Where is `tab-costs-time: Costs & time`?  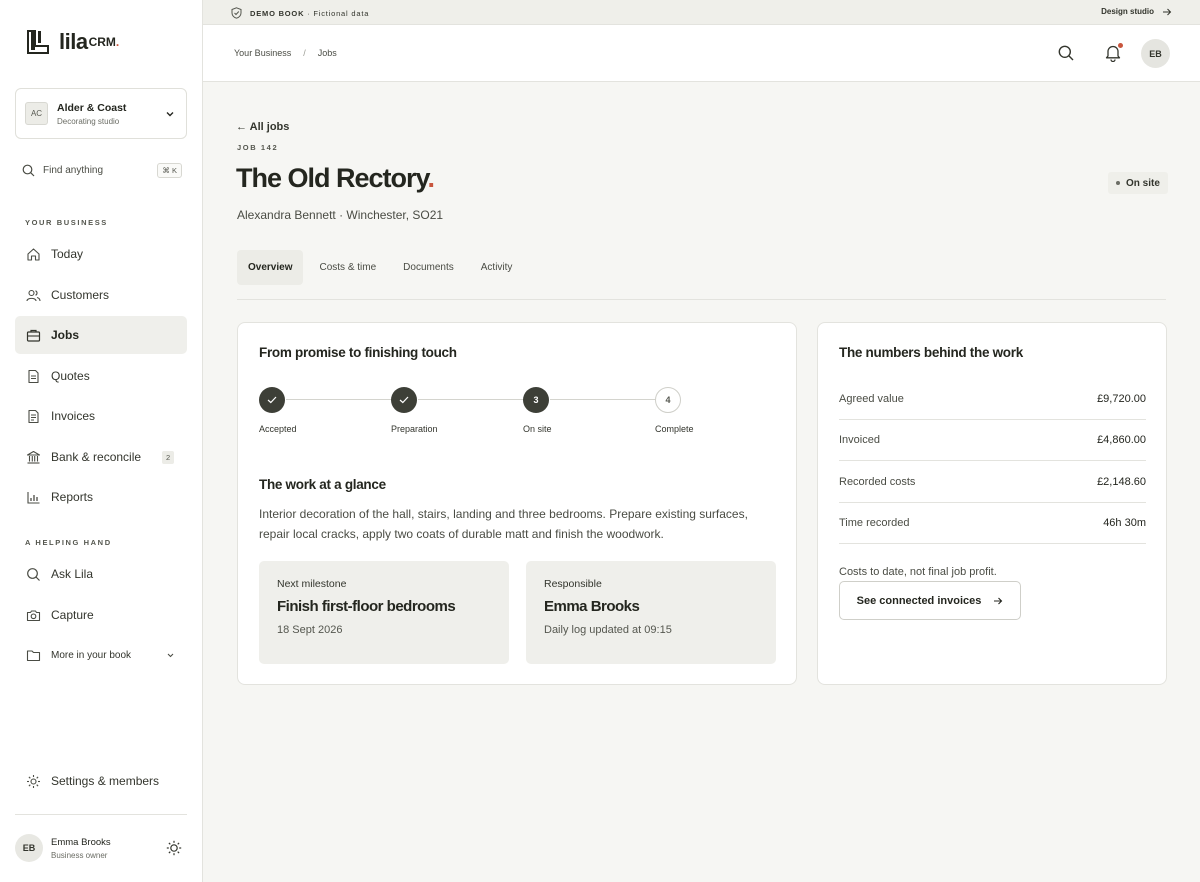 tab-costs-time: Costs & time is located at coordinates (347, 267).